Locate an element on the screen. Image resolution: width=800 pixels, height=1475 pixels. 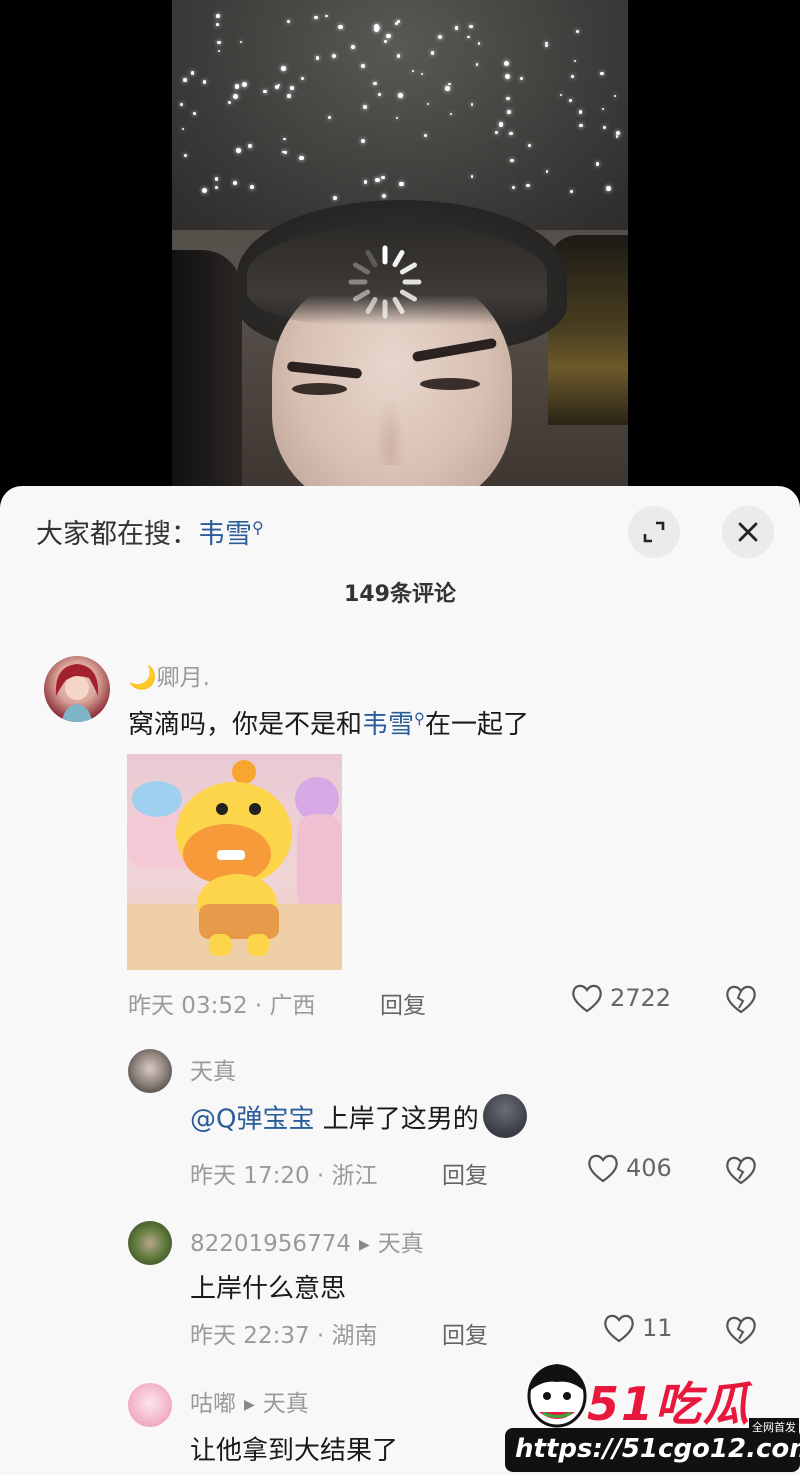
expand-icon is located at coordinates (654, 532).